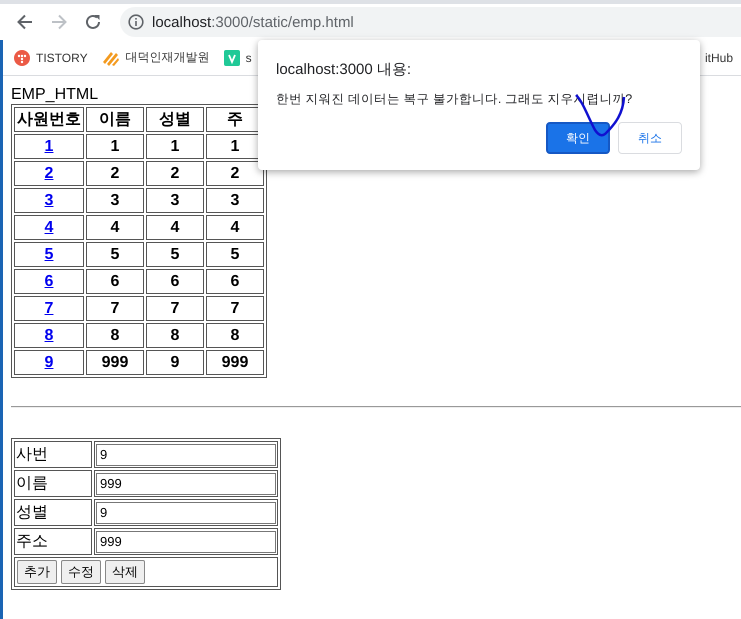 The width and height of the screenshot is (741, 619). Describe the element at coordinates (53, 541) in the screenshot. I see `field-label: 주소` at that location.